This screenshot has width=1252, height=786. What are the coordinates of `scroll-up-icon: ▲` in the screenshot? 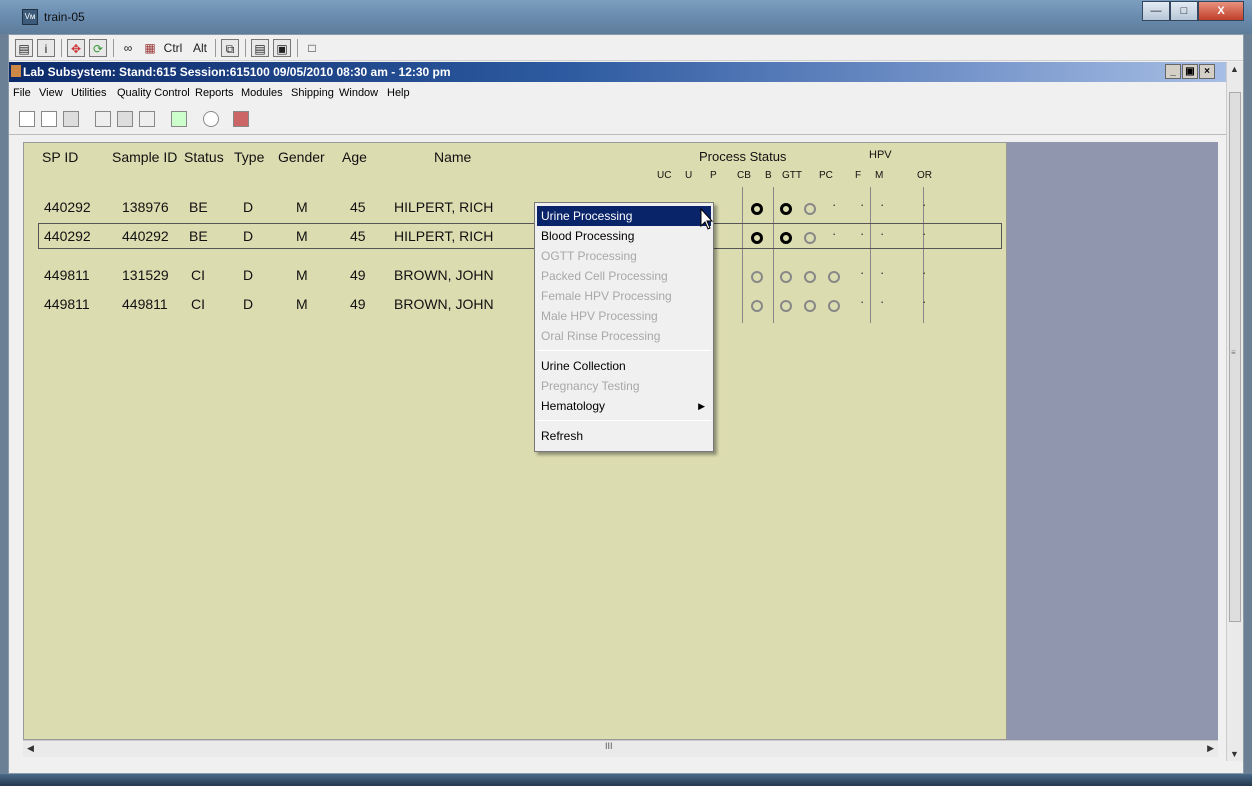 It's located at (1234, 69).